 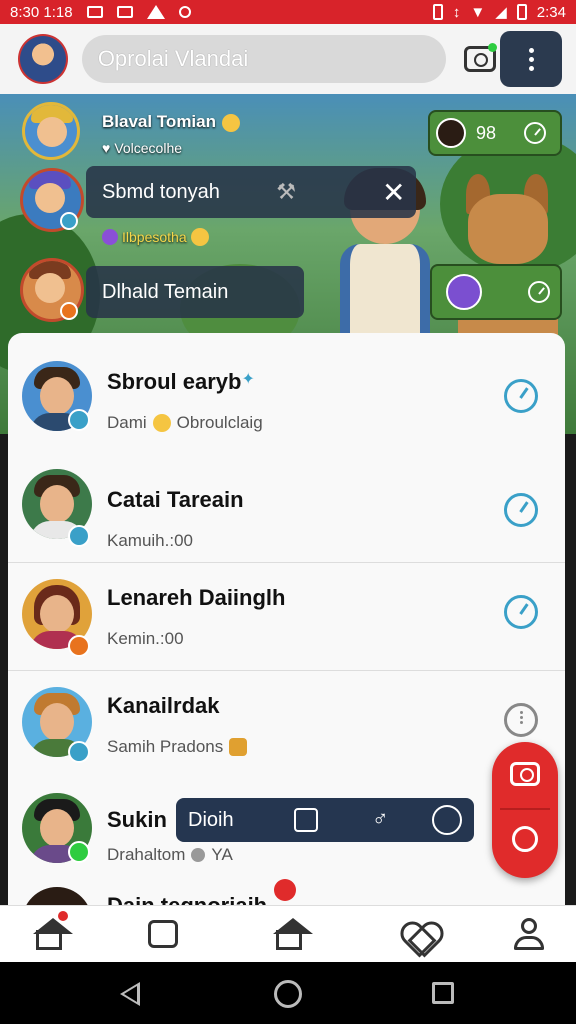 I want to click on alert-icon, so click(x=155, y=12).